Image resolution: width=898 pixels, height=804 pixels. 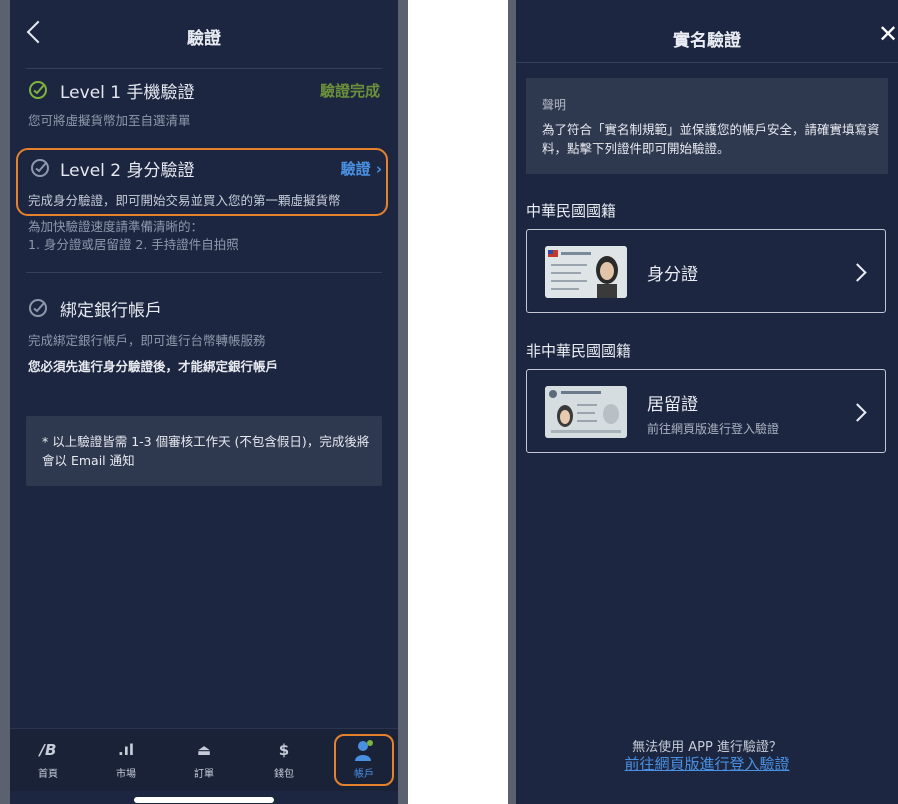 What do you see at coordinates (706, 271) in the screenshot?
I see `id-card-option: 身分證` at bounding box center [706, 271].